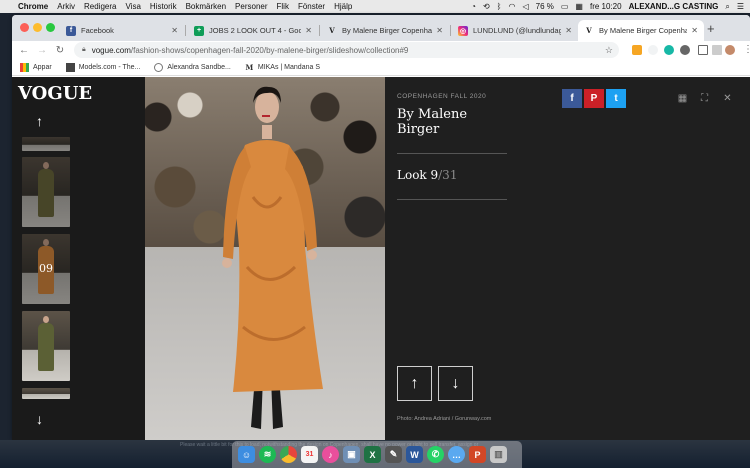 The height and width of the screenshot is (468, 750). What do you see at coordinates (727, 98) in the screenshot?
I see `close-slideshow-icon: ✕` at bounding box center [727, 98].